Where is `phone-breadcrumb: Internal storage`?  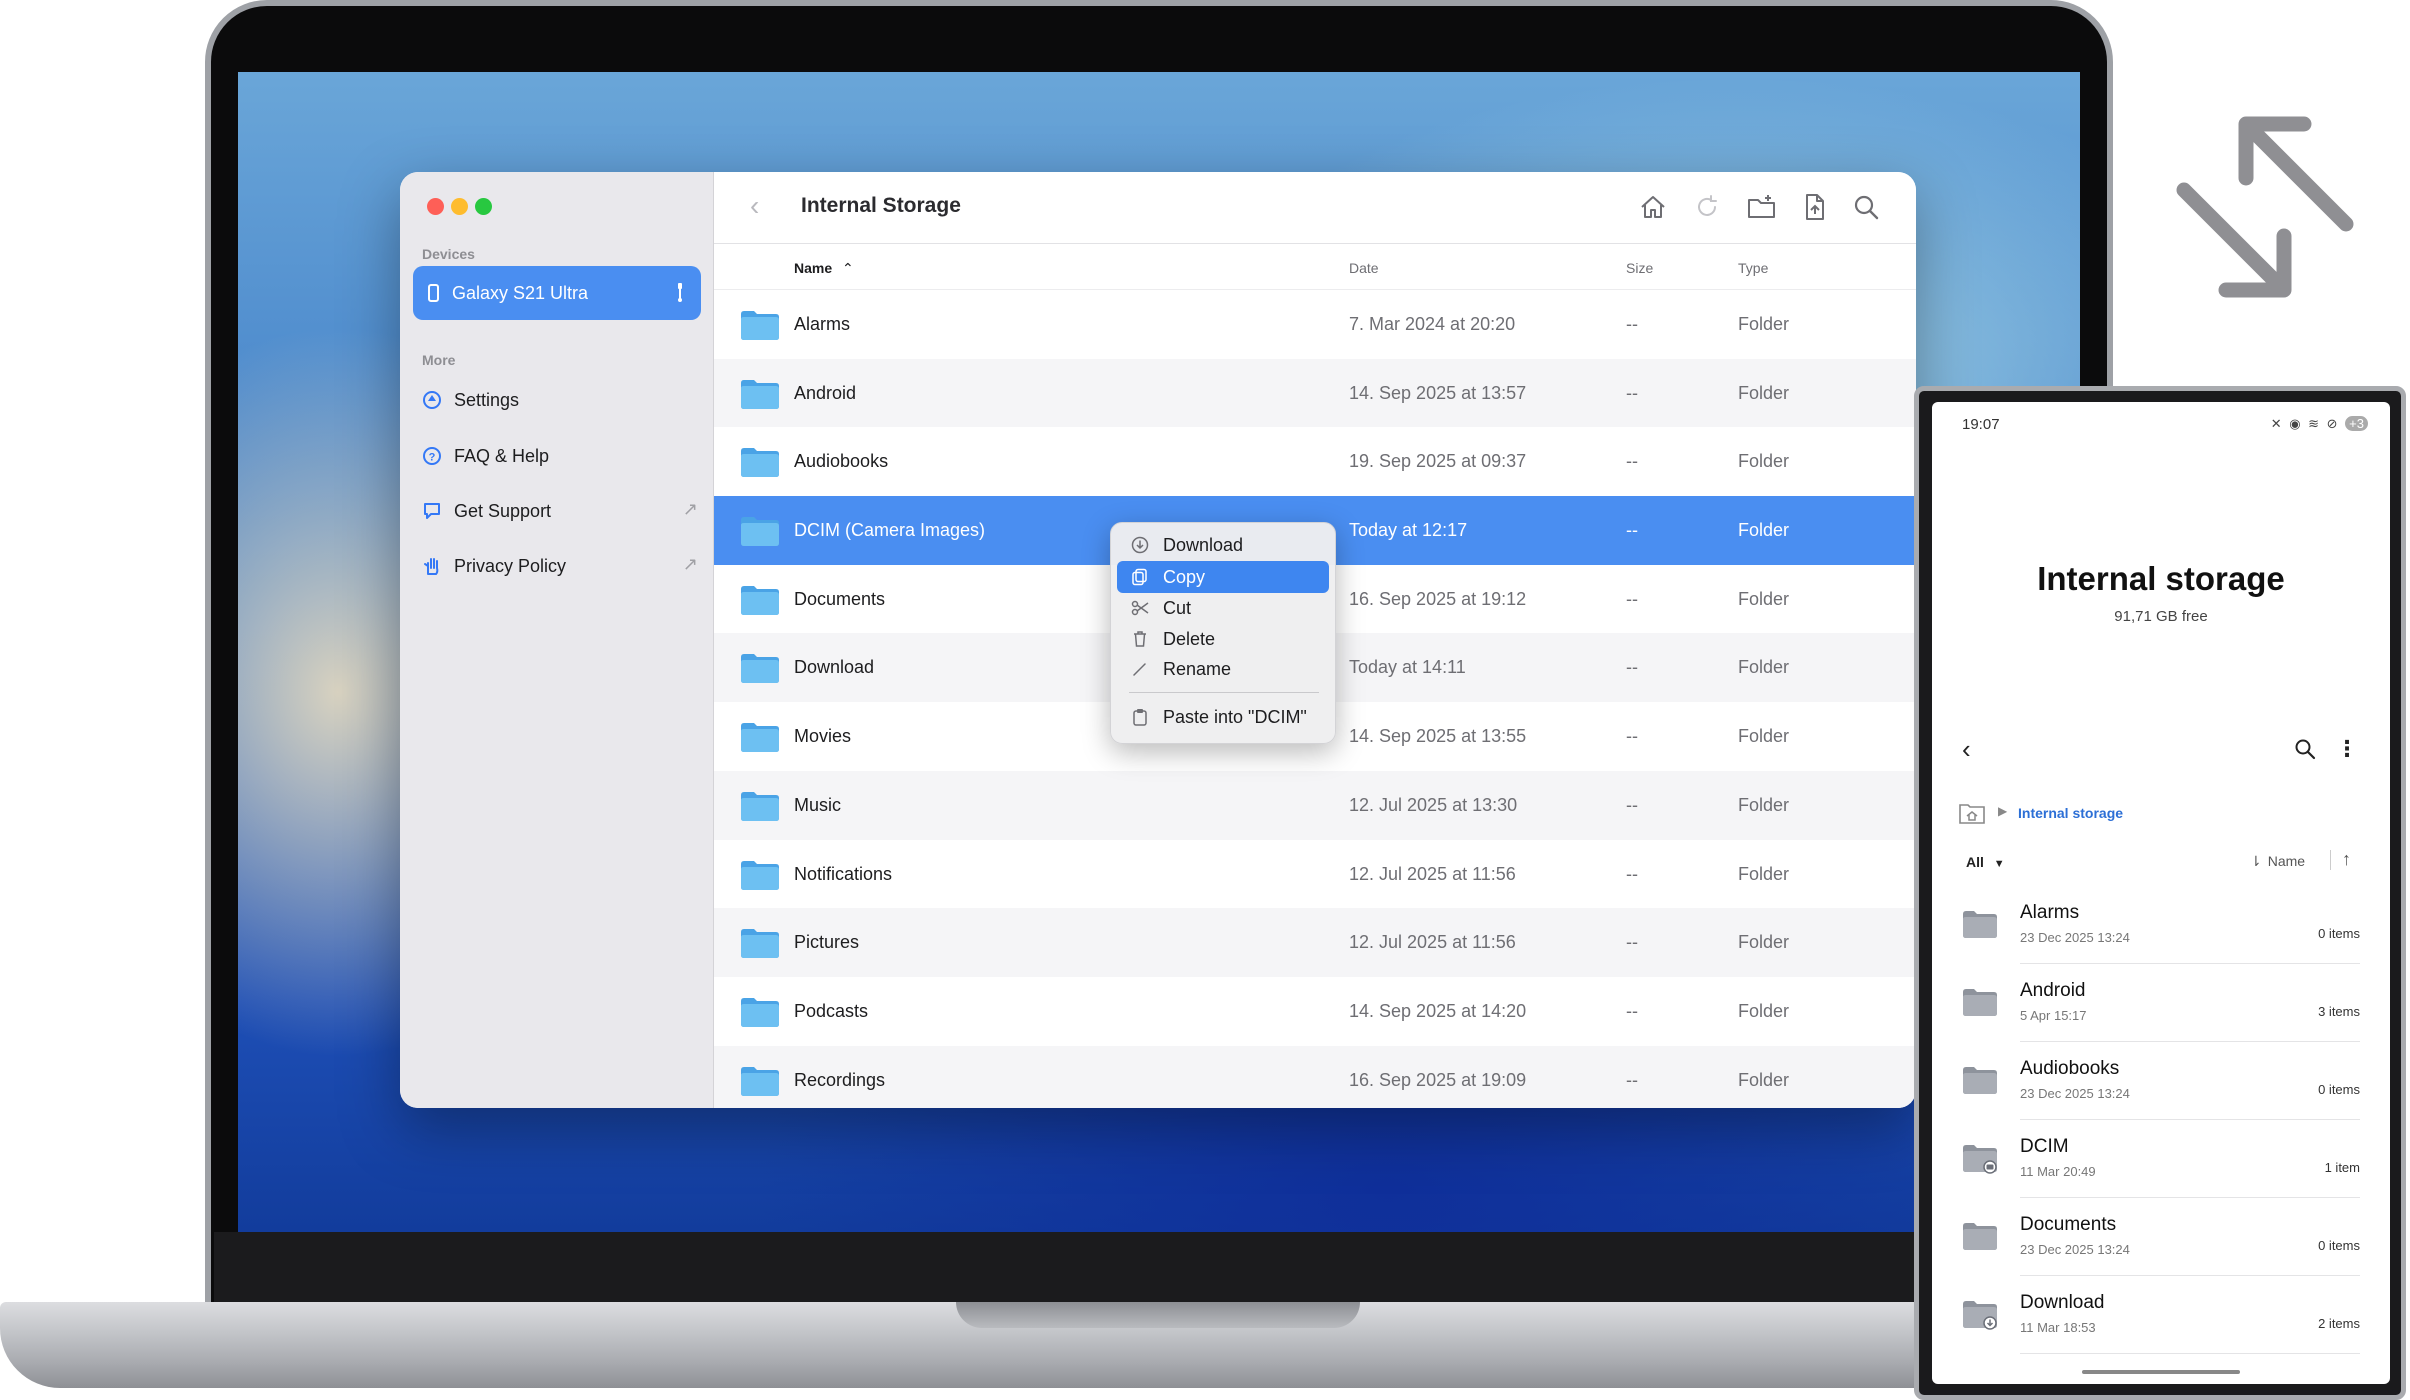
phone-breadcrumb: Internal storage is located at coordinates (2070, 813).